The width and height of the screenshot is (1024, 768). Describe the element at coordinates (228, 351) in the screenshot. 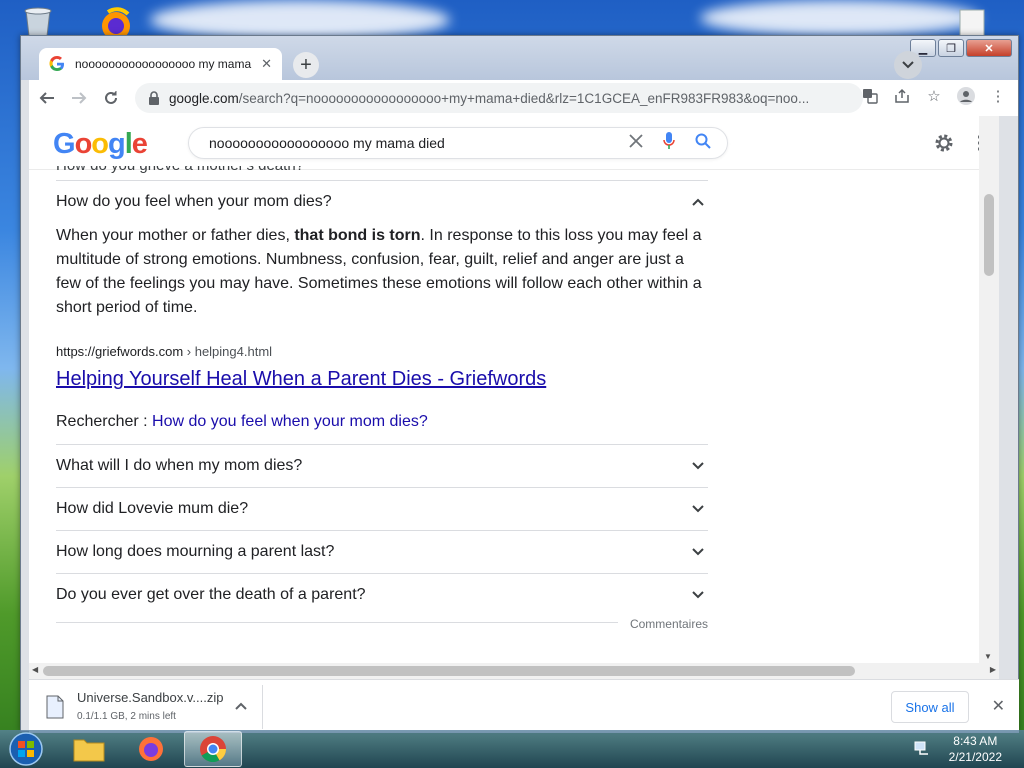

I see `cite-path: › helping4.html` at that location.